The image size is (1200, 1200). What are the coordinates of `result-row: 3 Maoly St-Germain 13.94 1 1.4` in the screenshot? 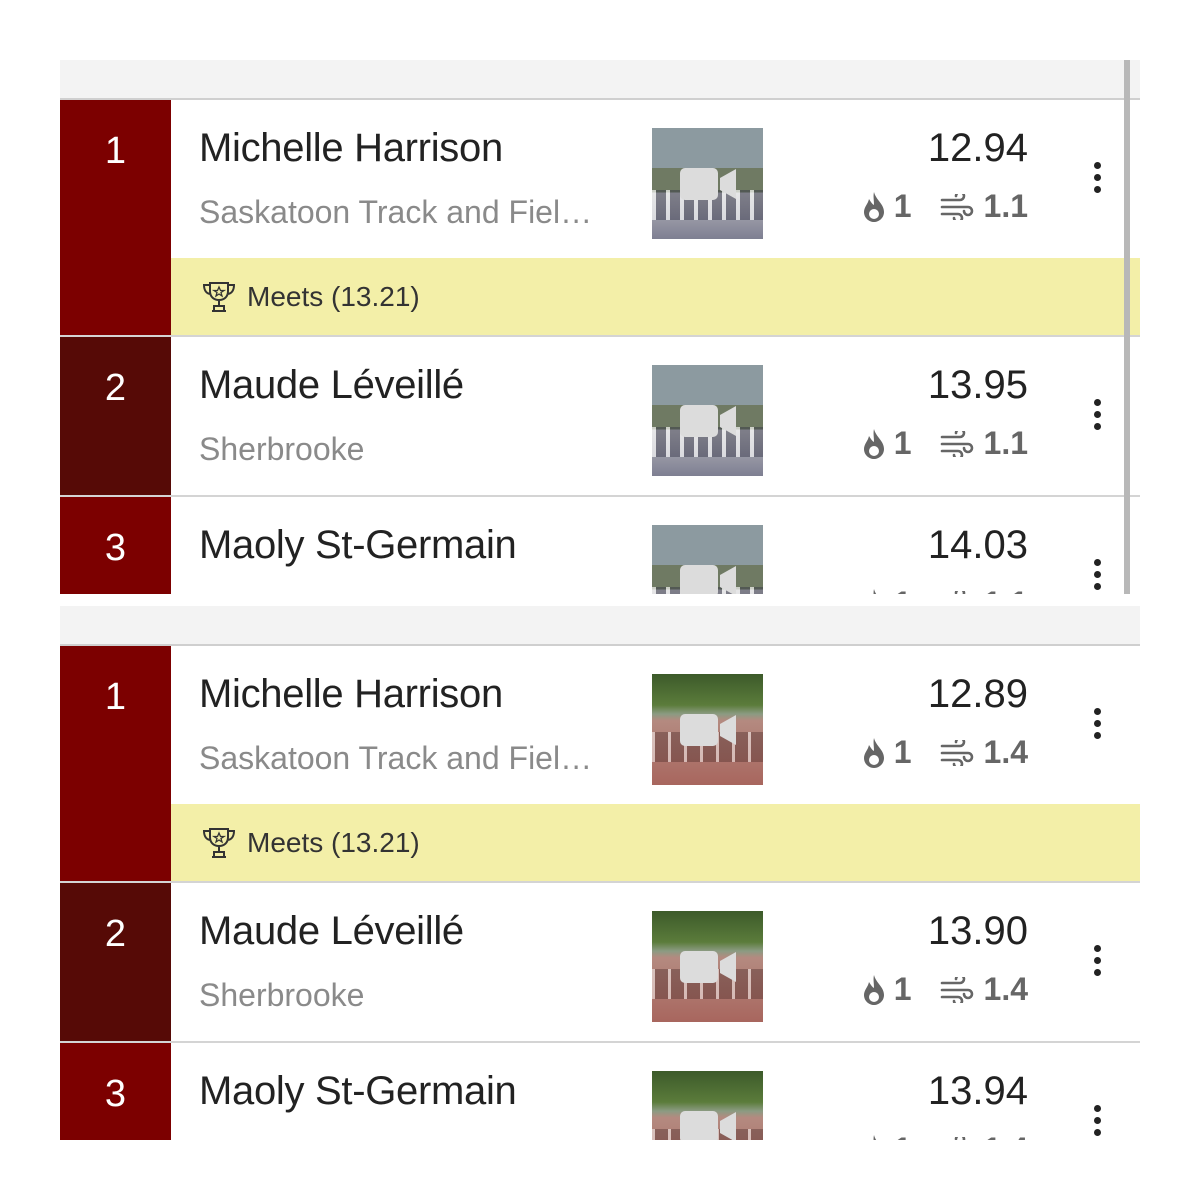 It's located at (600, 1091).